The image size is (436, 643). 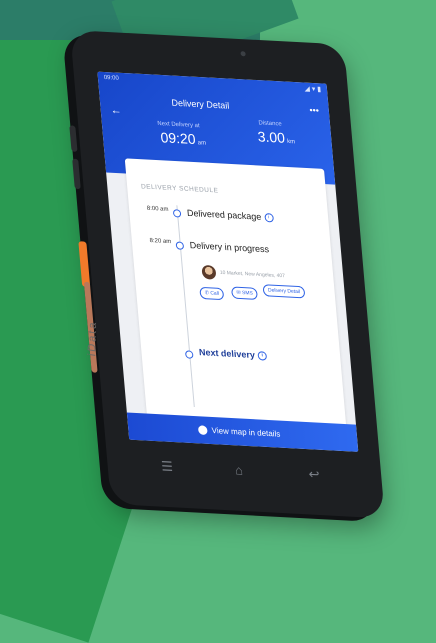 What do you see at coordinates (203, 429) in the screenshot?
I see `location-pin-icon: ⬤` at bounding box center [203, 429].